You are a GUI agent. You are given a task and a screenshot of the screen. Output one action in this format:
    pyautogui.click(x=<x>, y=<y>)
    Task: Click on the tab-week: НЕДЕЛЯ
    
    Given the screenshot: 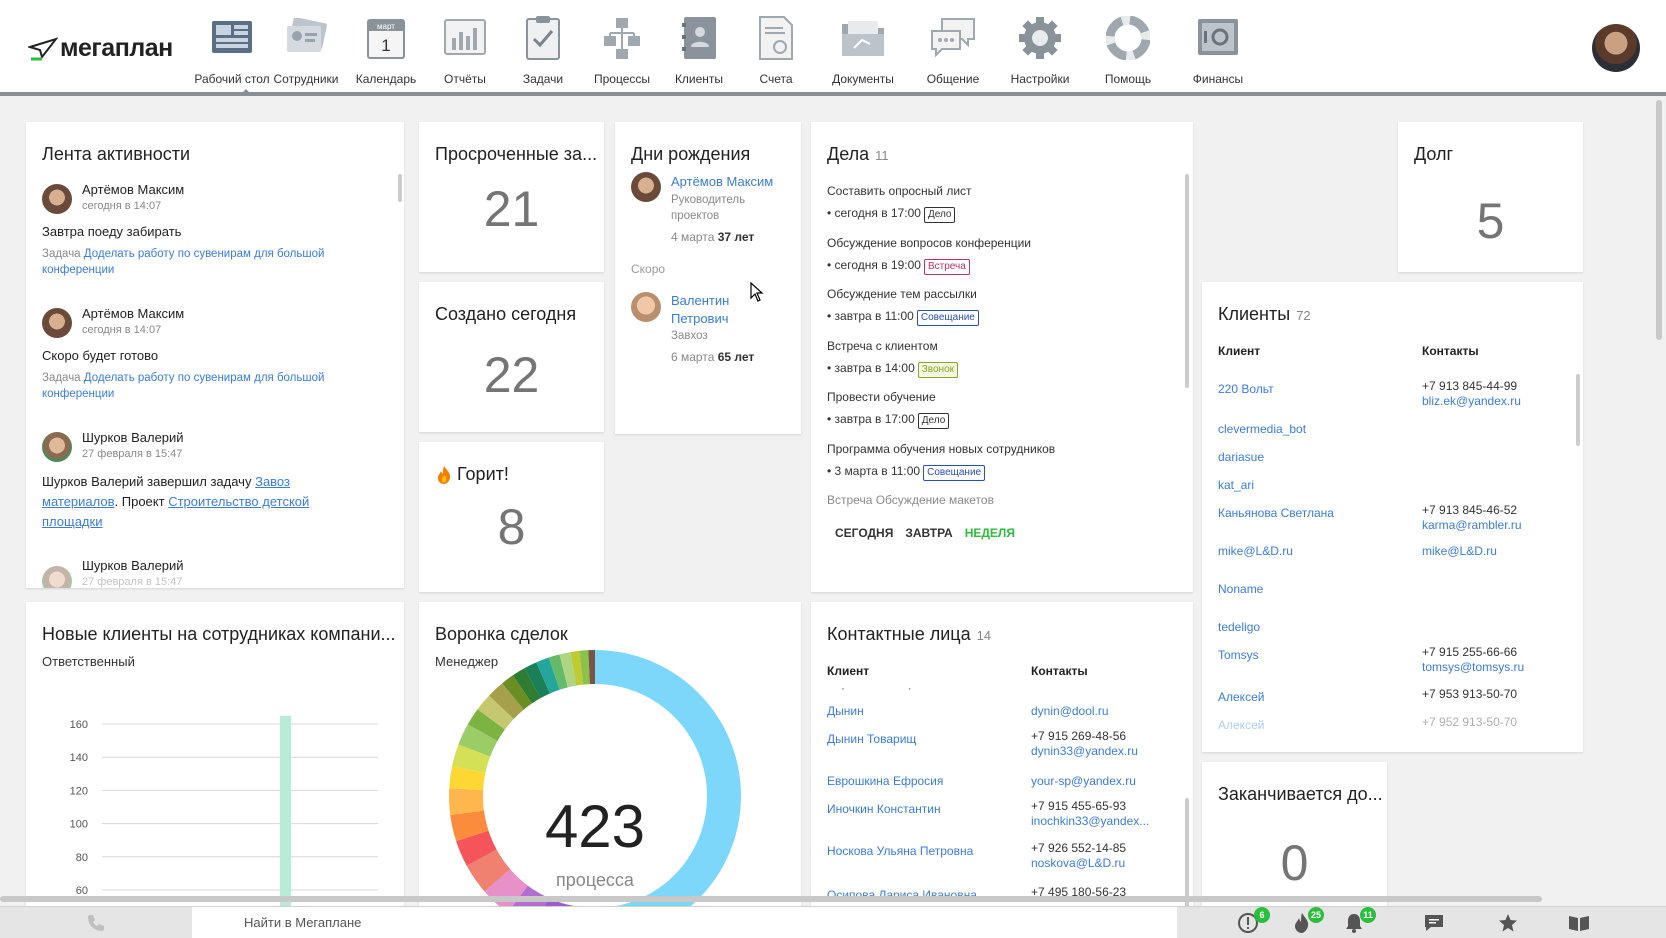 What is the action you would take?
    pyautogui.click(x=990, y=533)
    